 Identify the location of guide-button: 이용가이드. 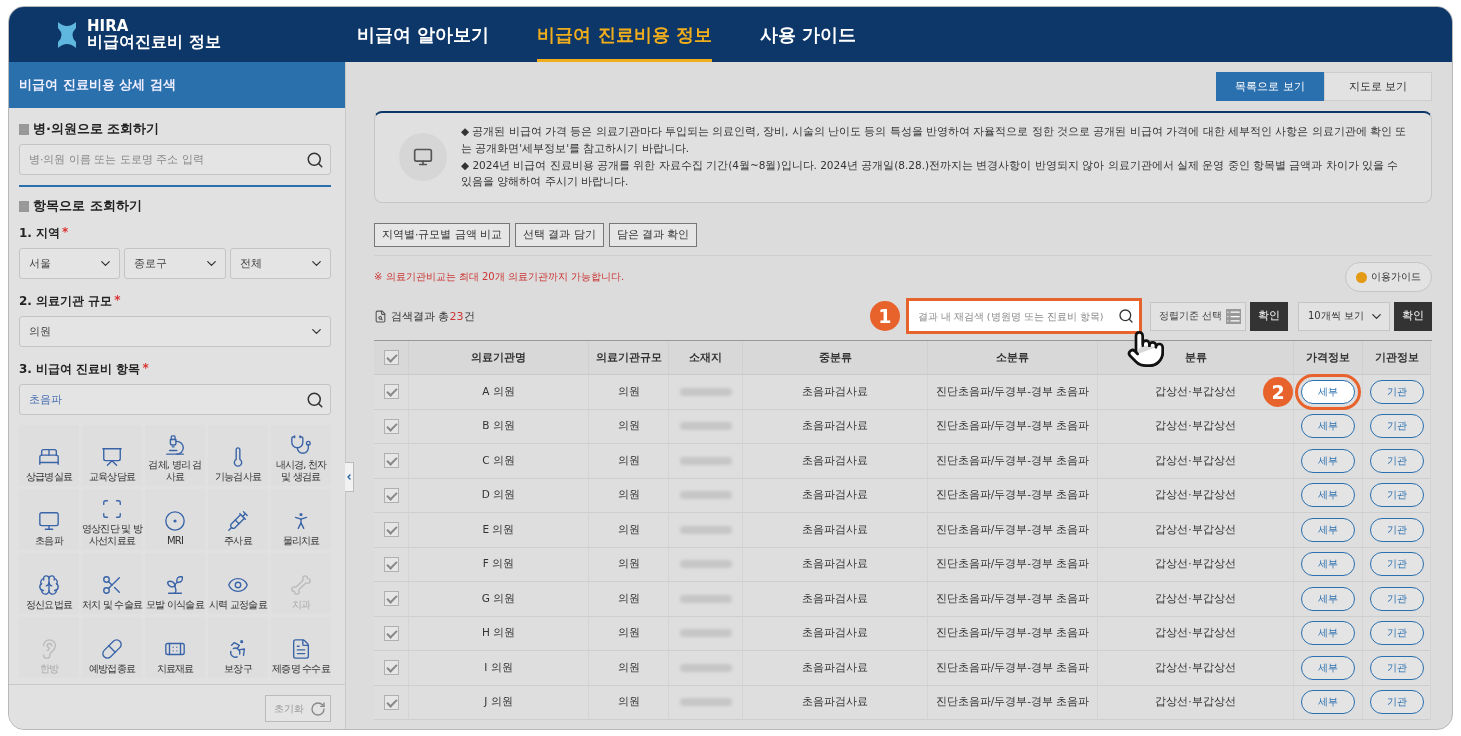
(1388, 277).